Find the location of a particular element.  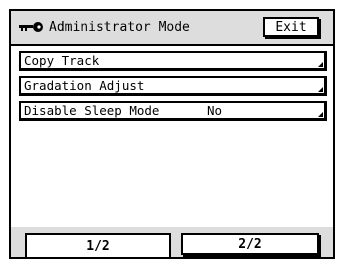

page-tabs: 1/2 2/2 is located at coordinates (172, 242).